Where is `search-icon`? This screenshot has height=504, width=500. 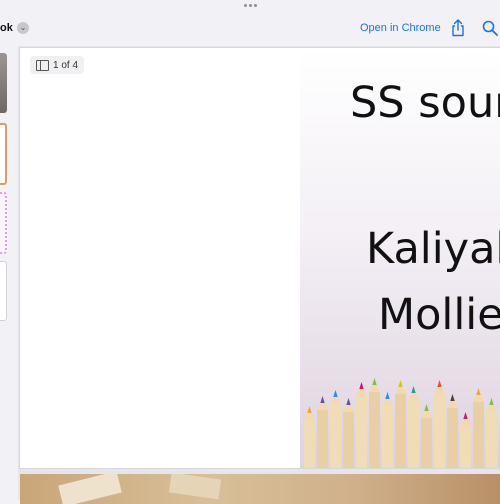
search-icon is located at coordinates (490, 28).